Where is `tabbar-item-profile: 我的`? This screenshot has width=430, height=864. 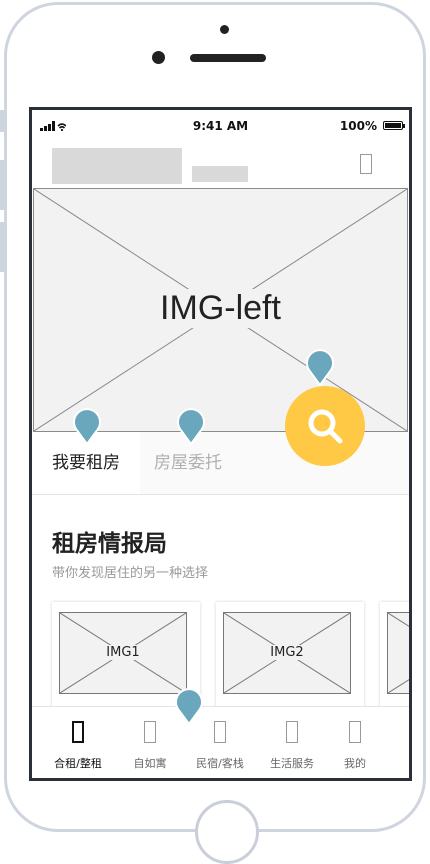
tabbar-item-profile: 我的 is located at coordinates (355, 742).